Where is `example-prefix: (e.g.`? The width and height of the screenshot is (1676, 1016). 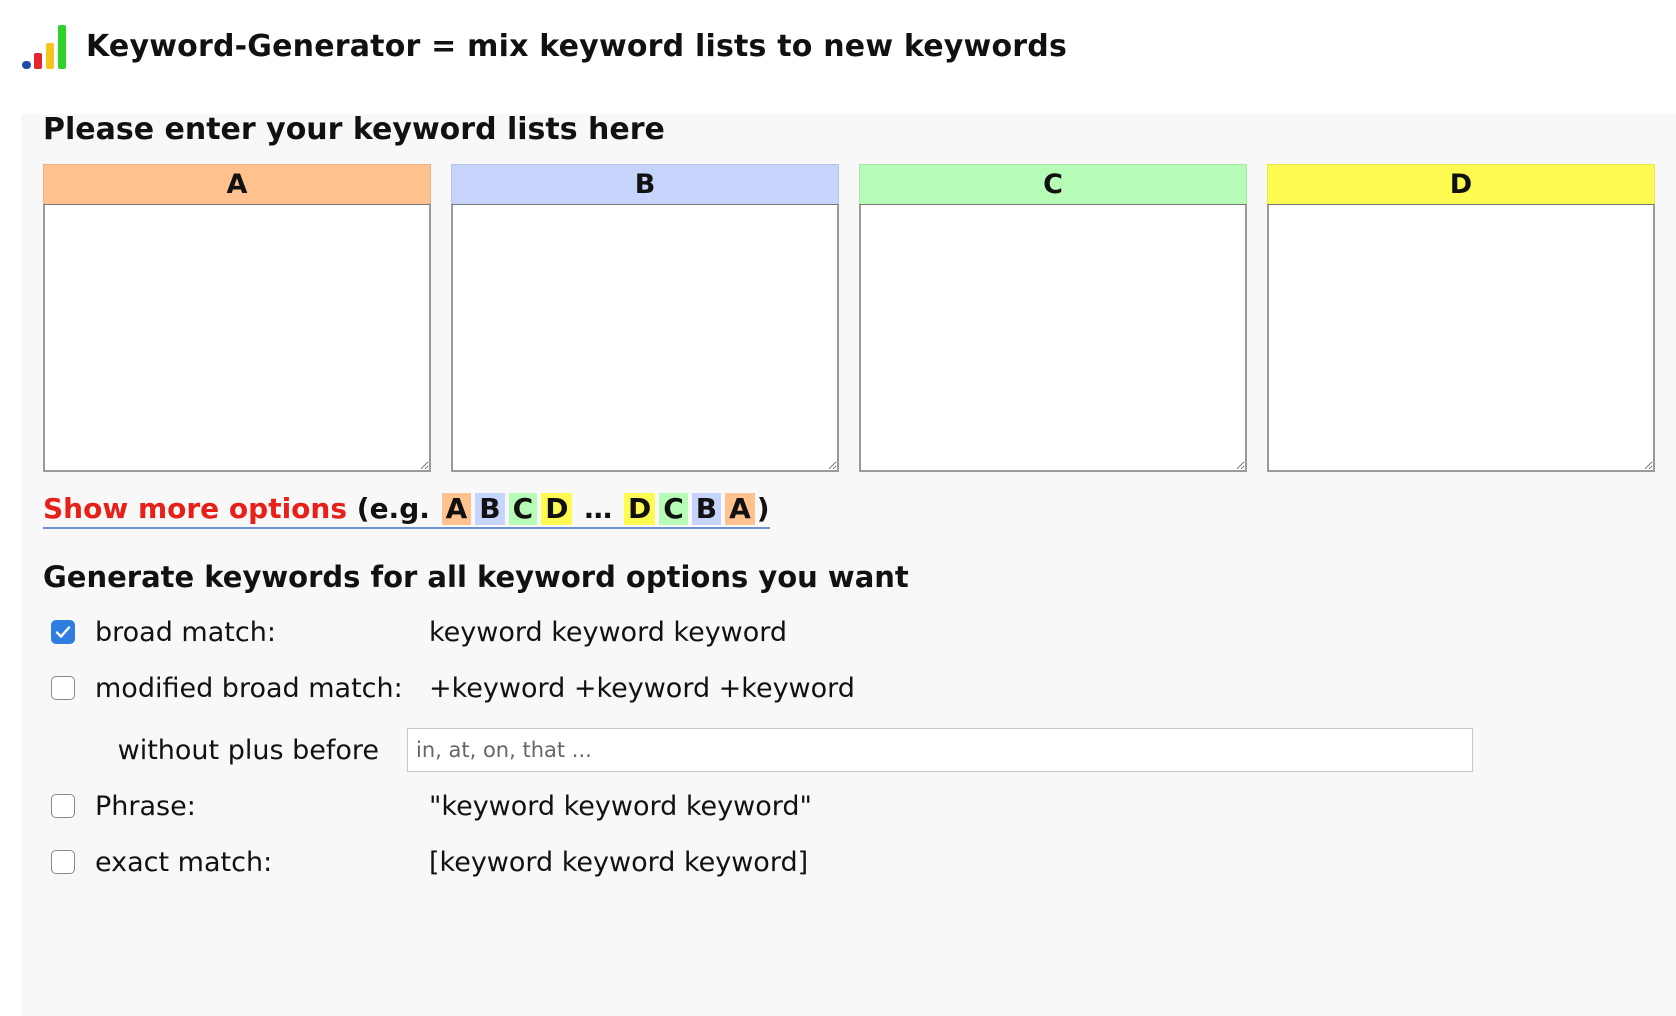 example-prefix: (e.g. is located at coordinates (393, 508).